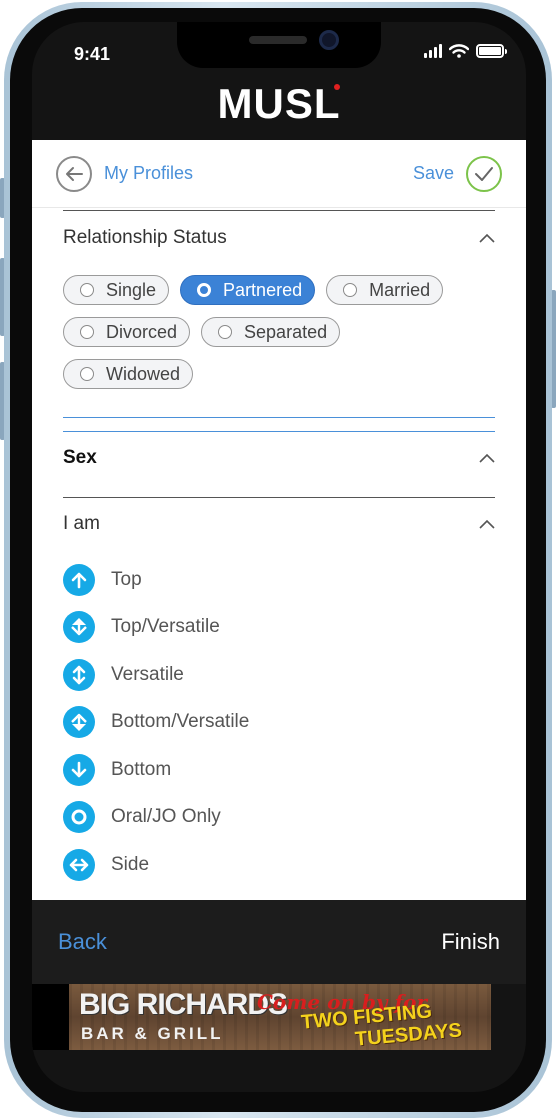 The image size is (556, 1120). Describe the element at coordinates (116, 290) in the screenshot. I see `chip-single: Single` at that location.